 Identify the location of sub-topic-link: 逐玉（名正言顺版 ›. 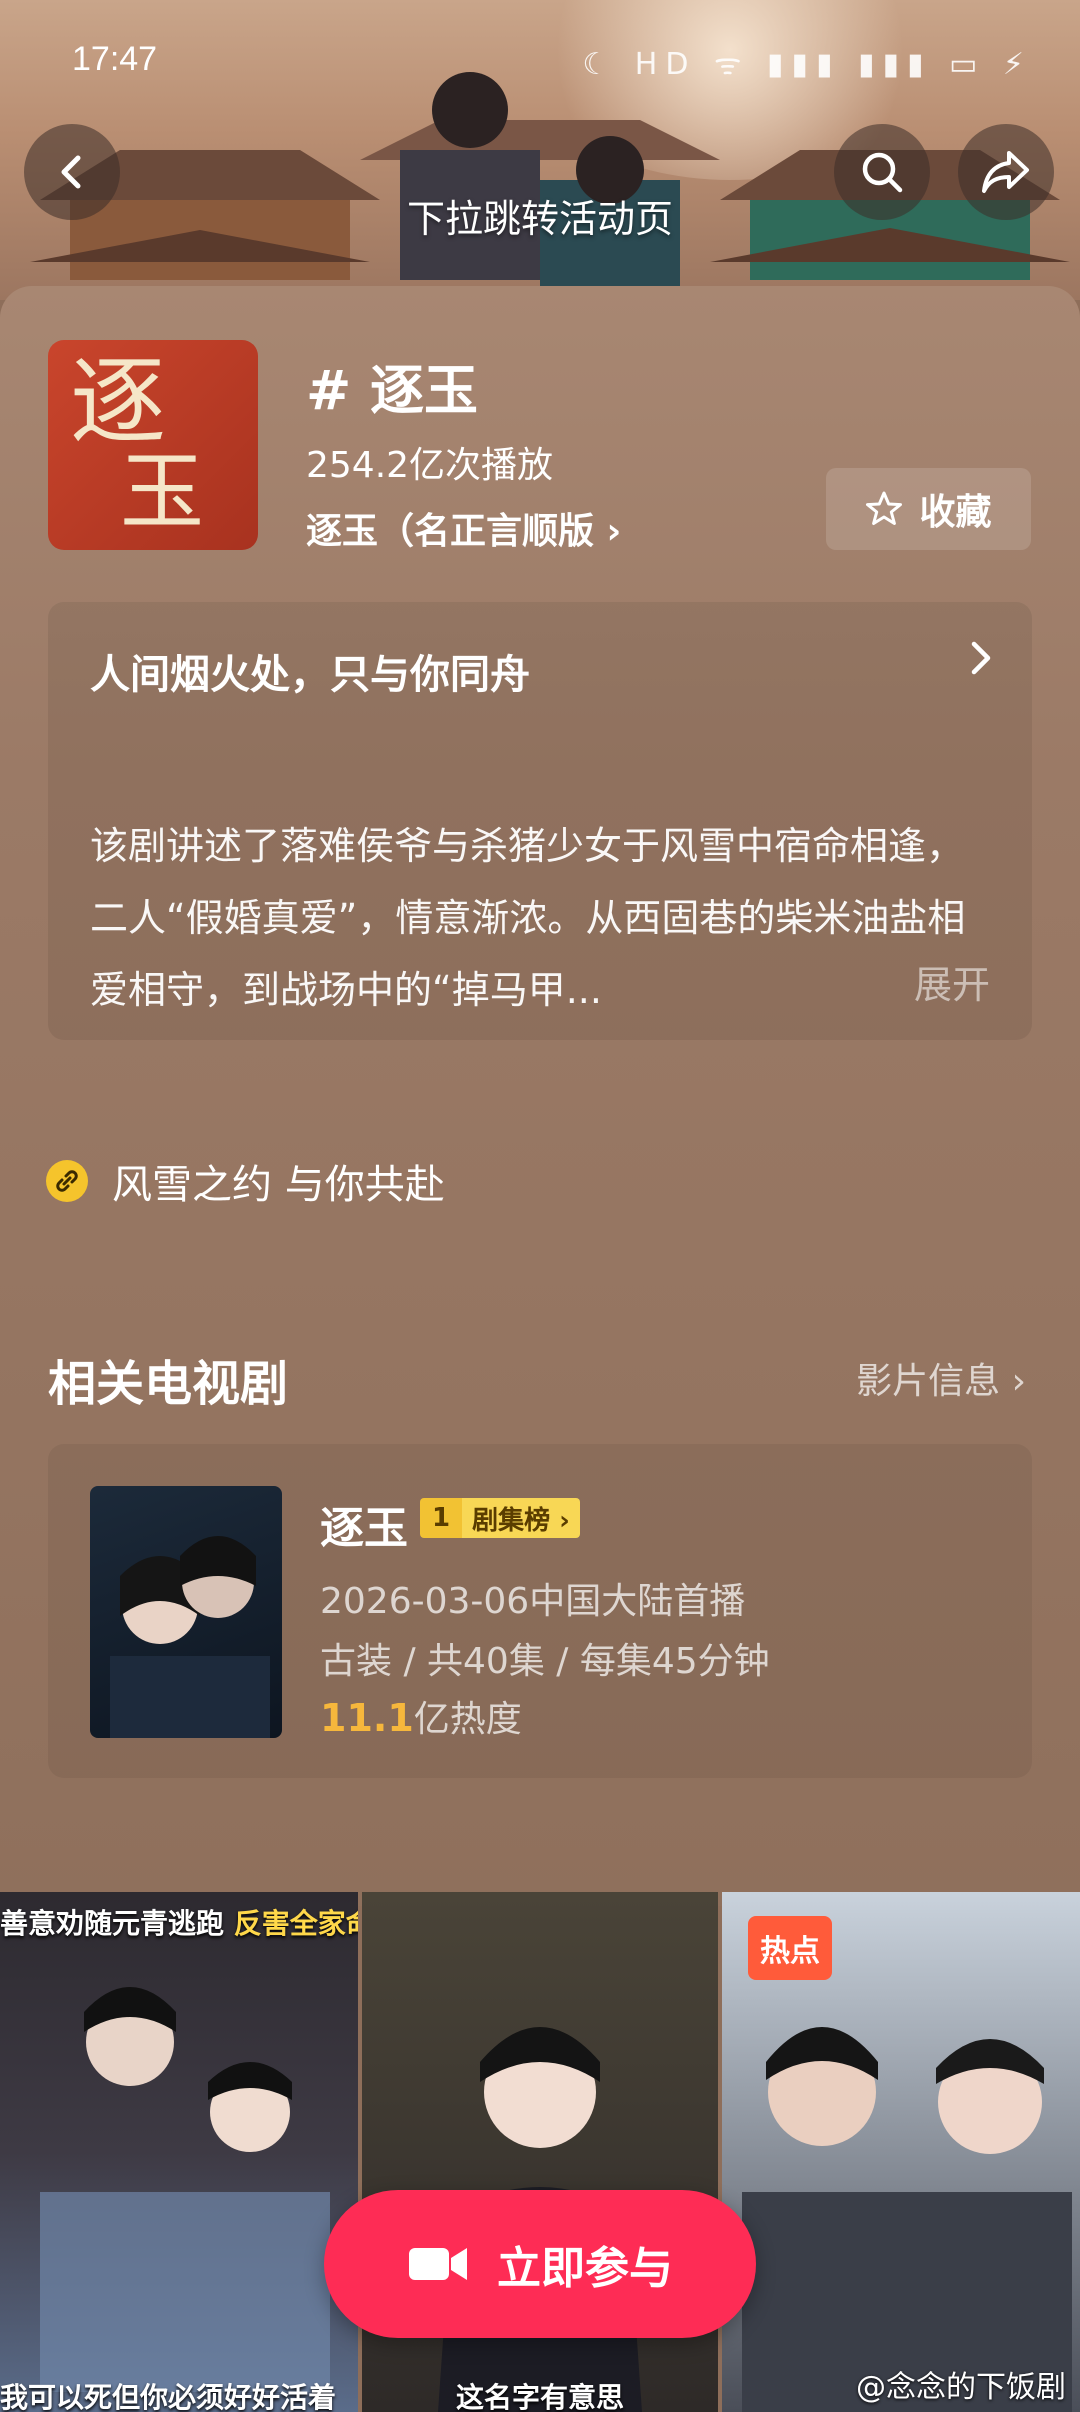
(463, 528).